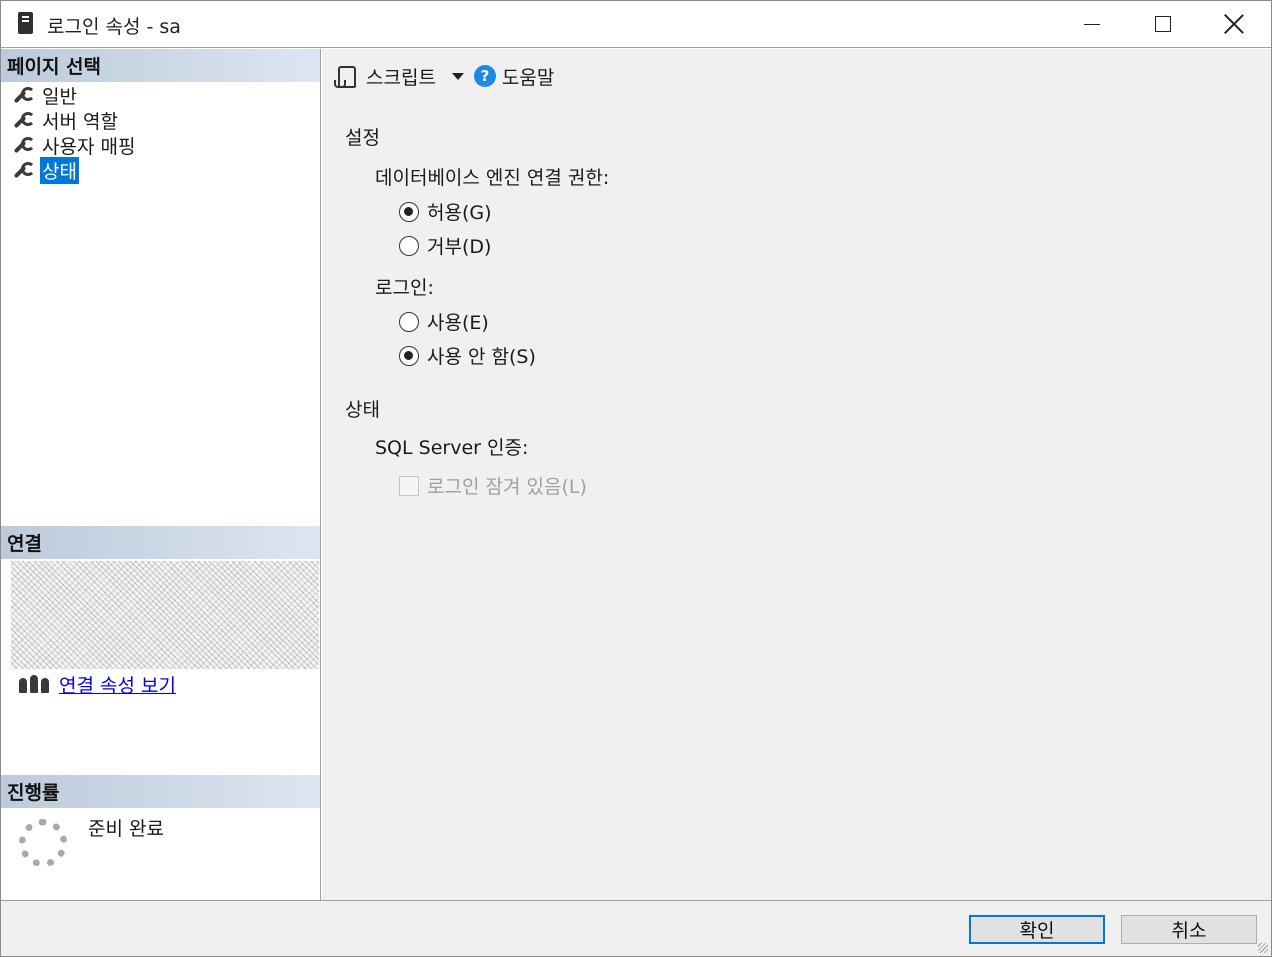  Describe the element at coordinates (345, 76) in the screenshot. I see `script-icon` at that location.